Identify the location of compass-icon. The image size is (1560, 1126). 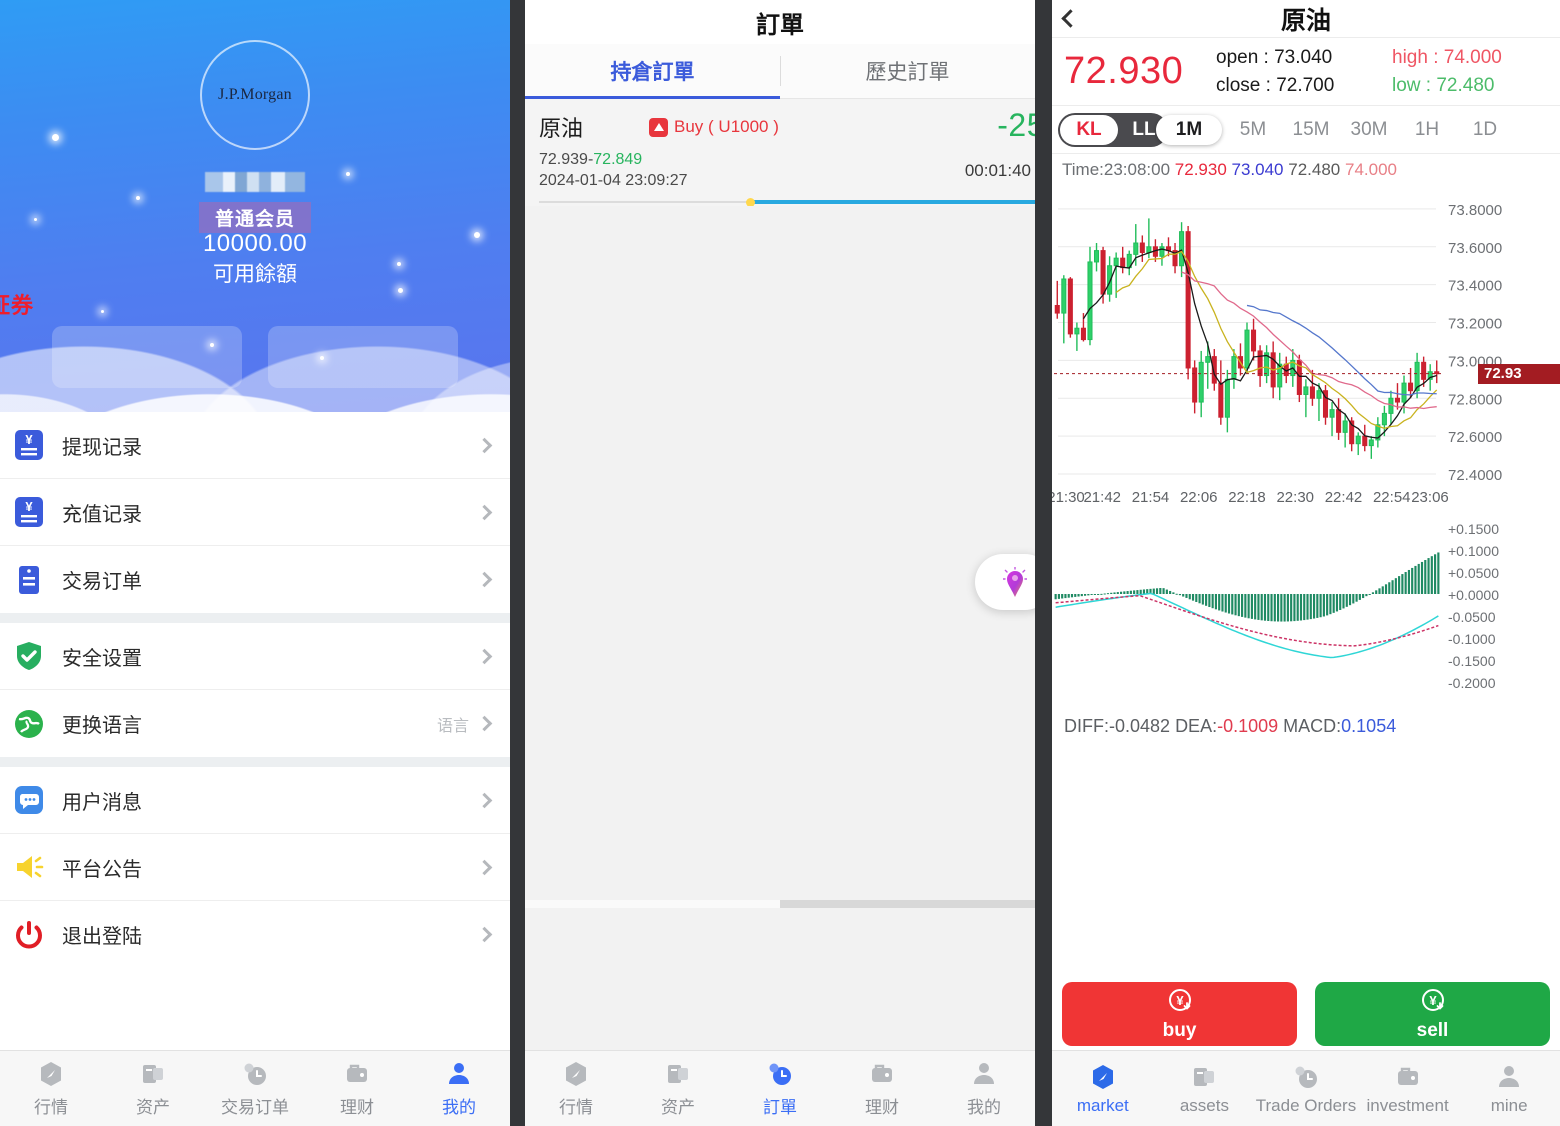
(1103, 1077).